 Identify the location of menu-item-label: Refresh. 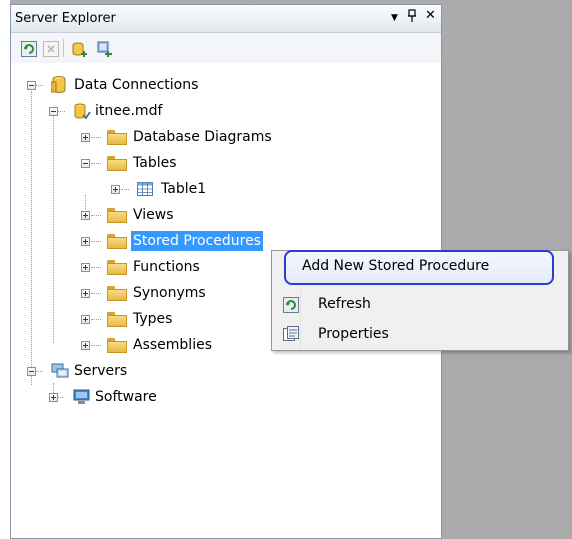
(344, 304).